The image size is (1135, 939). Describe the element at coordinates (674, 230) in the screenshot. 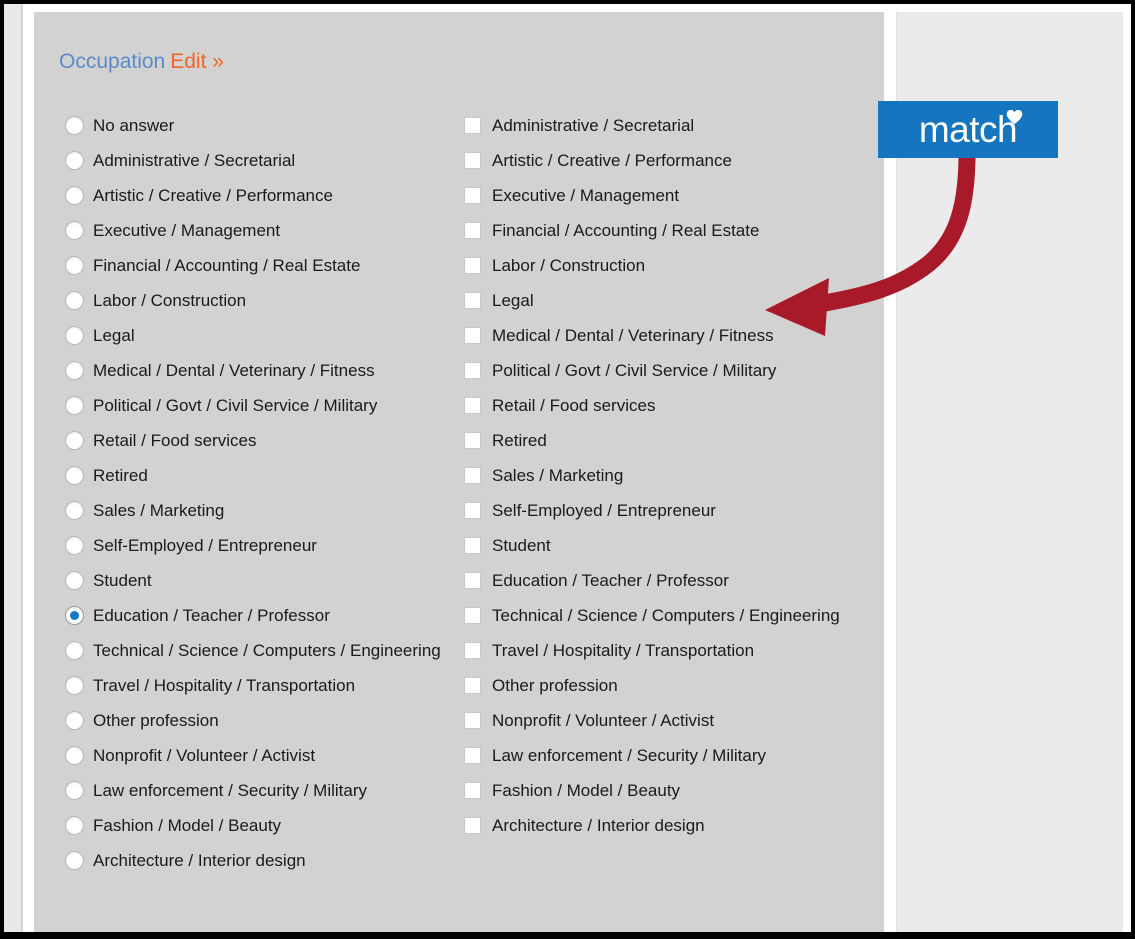

I see `checkbox-option-row: Financial / Accounting / Real Estate` at that location.